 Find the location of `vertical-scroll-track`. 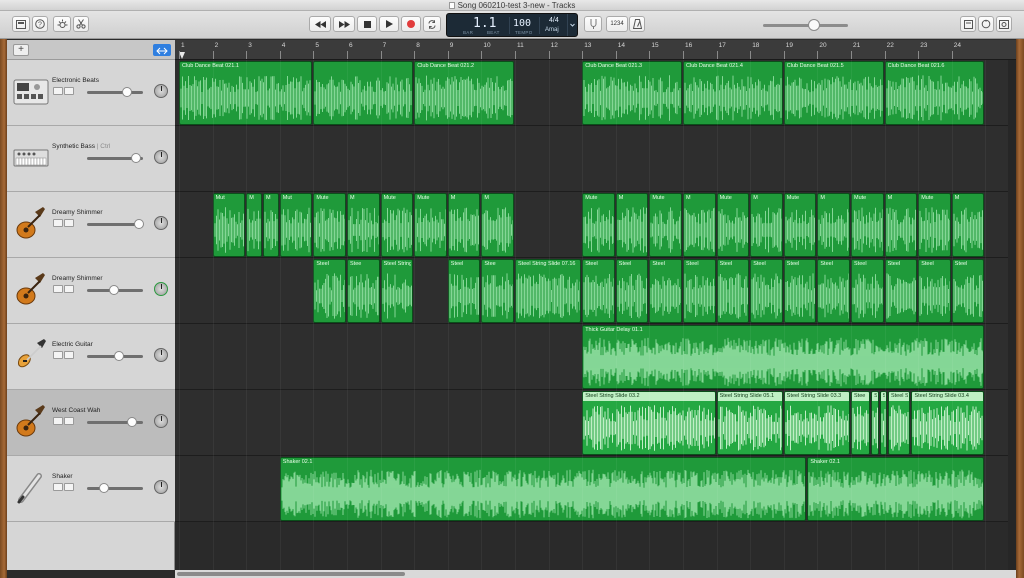

vertical-scroll-track is located at coordinates (1012, 315).